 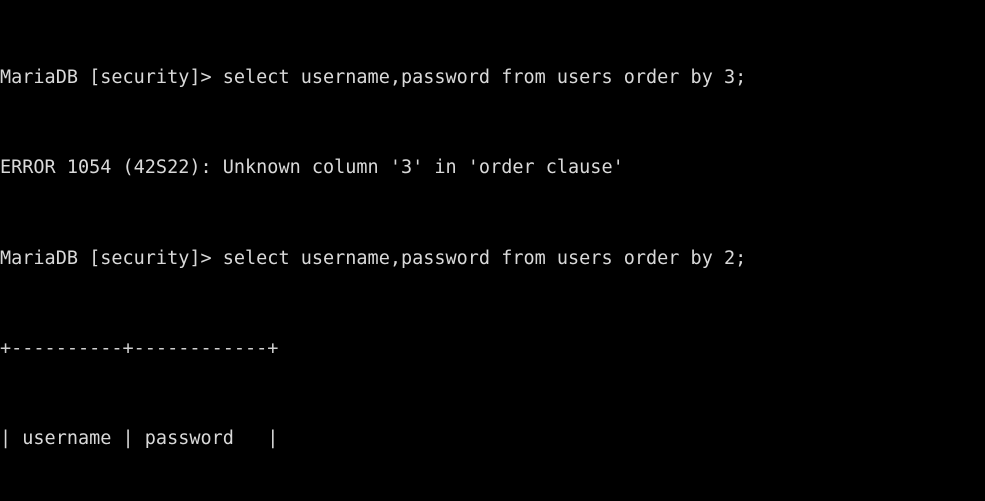 What do you see at coordinates (139, 348) in the screenshot?
I see `table-rule-top: +----------+------------+` at bounding box center [139, 348].